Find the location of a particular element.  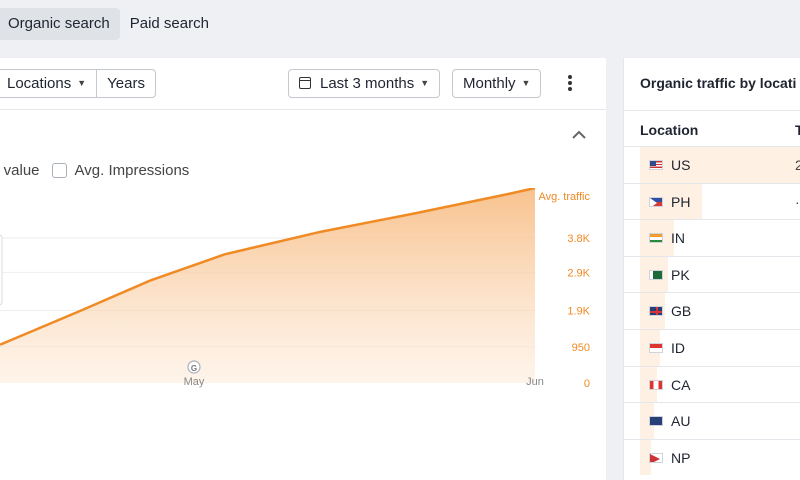

calendar-icon is located at coordinates (305, 83).